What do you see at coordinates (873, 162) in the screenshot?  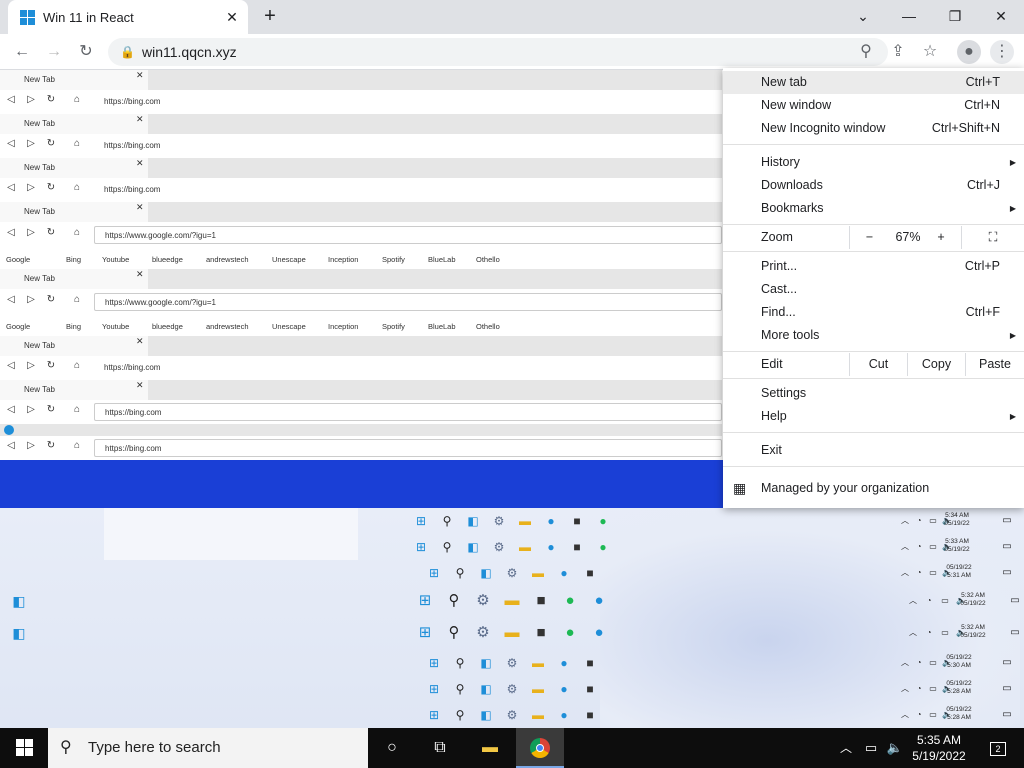 I see `menu-history: History ▶` at bounding box center [873, 162].